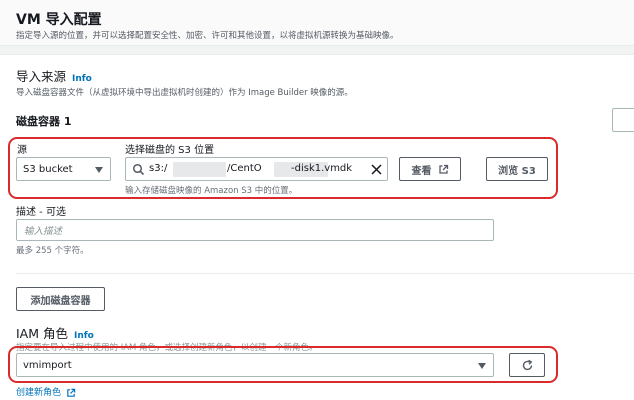 Image resolution: width=634 pixels, height=400 pixels. What do you see at coordinates (170, 150) in the screenshot?
I see `s3-location-label: 选择磁盘的 S3 位置` at bounding box center [170, 150].